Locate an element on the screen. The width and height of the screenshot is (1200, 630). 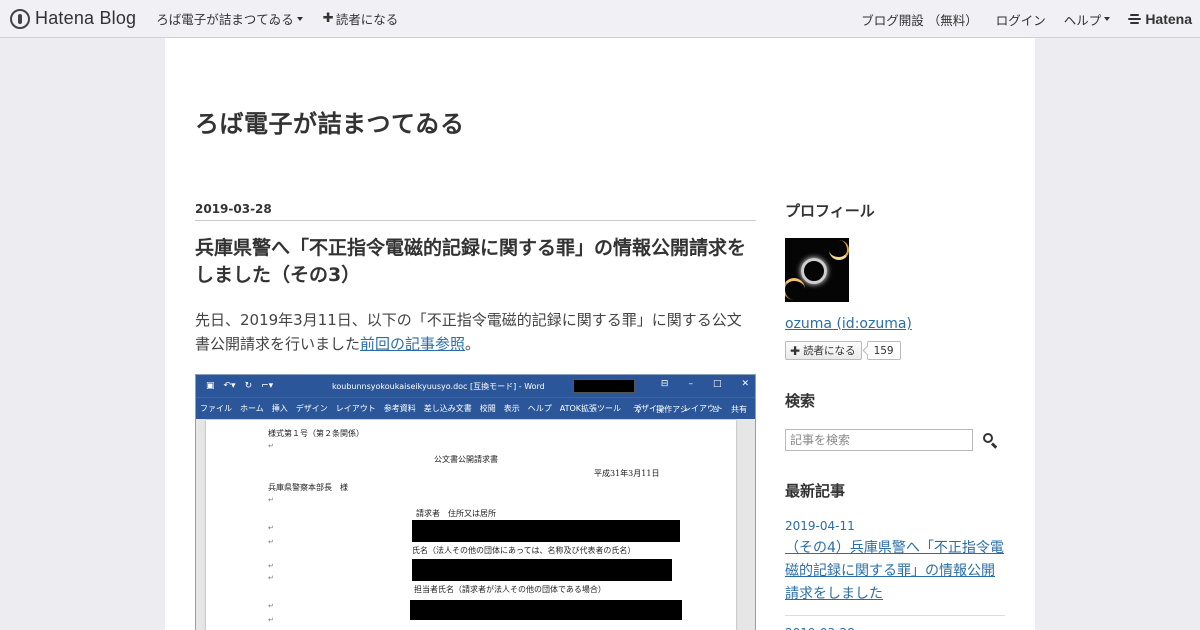
requester-name-label: 氏名（法人その他の団体にあっては、名称及び代表者の氏名） is located at coordinates (524, 550).